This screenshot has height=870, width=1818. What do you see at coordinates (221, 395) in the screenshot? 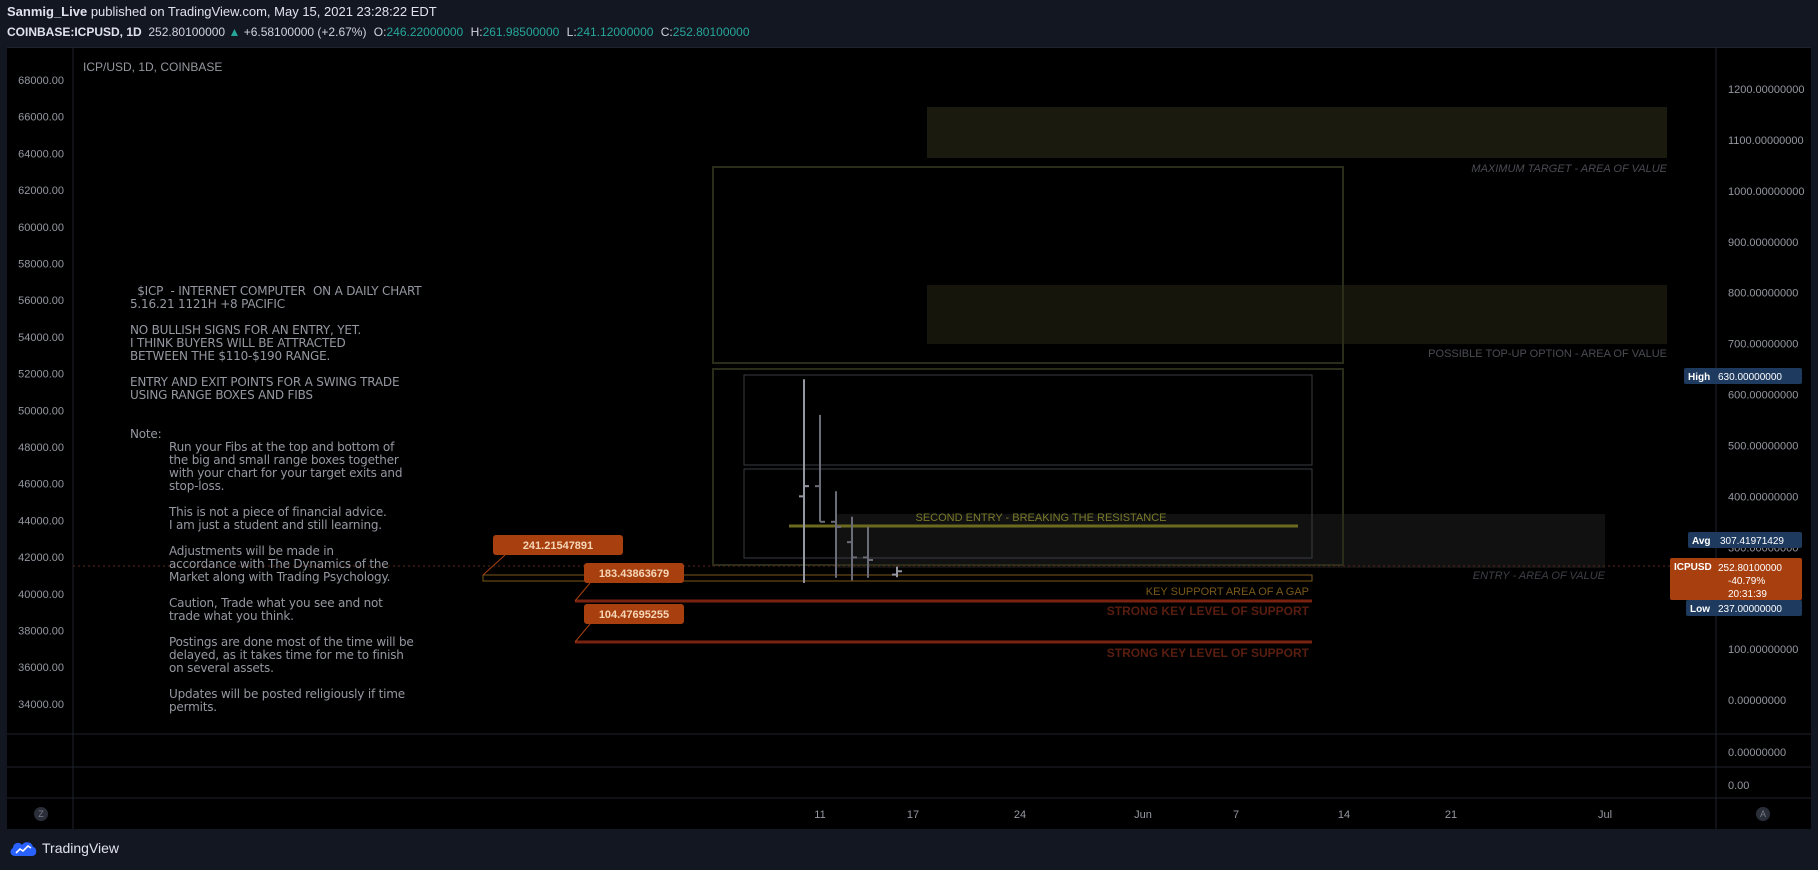
I see `note-line-7: USING RANGE BOXES AND FIBS` at bounding box center [221, 395].